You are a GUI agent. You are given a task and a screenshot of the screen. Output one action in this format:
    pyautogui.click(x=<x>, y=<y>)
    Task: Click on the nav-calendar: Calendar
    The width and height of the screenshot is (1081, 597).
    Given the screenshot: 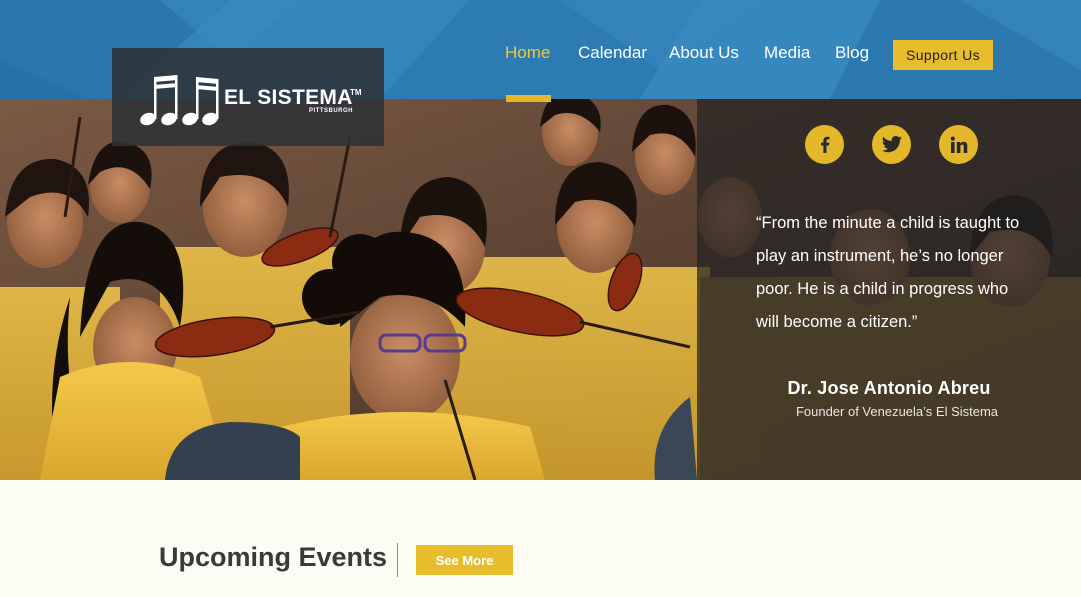 What is the action you would take?
    pyautogui.click(x=612, y=53)
    